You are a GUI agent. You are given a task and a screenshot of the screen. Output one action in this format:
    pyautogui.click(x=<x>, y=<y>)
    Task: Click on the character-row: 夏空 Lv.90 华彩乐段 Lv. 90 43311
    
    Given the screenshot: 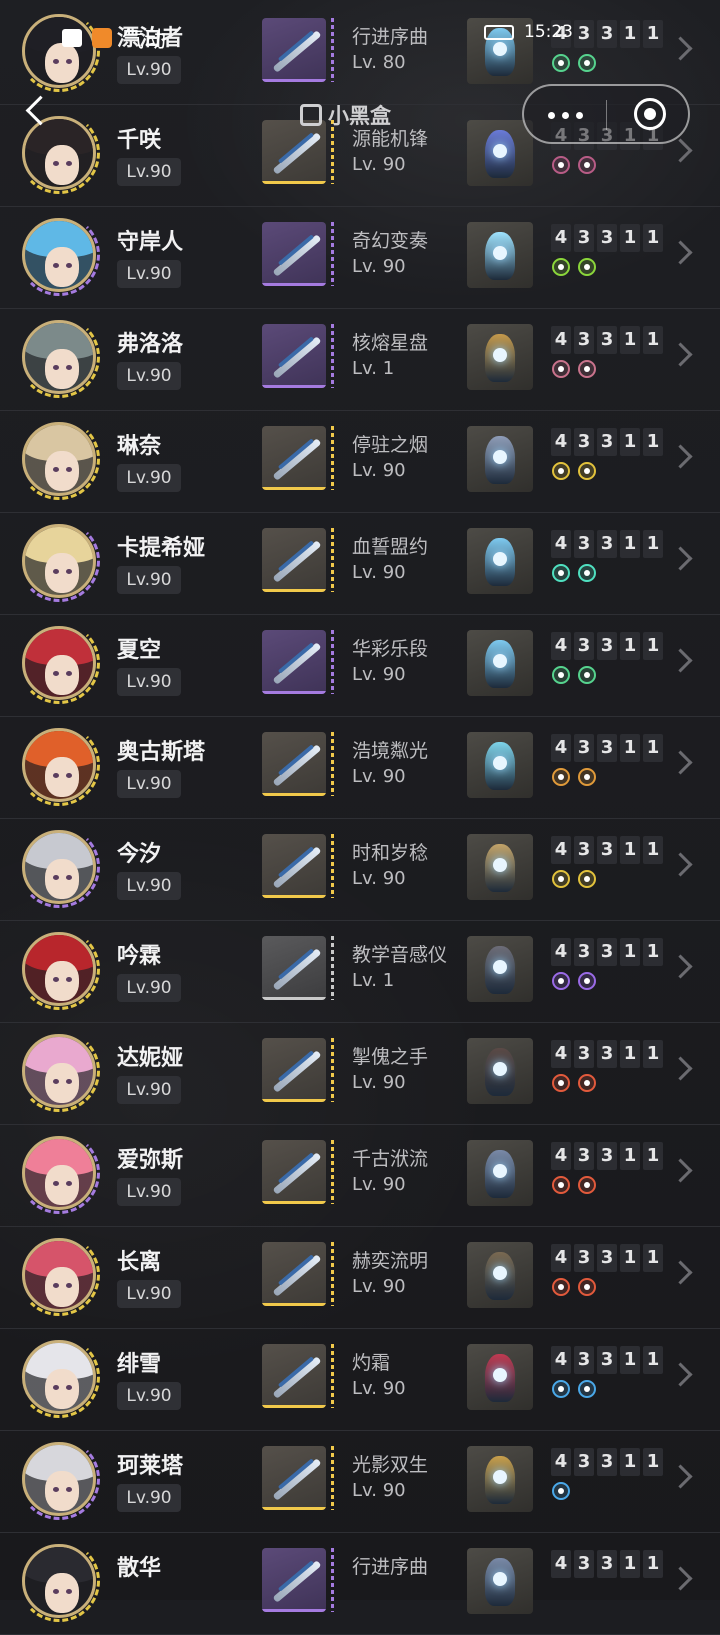 What is the action you would take?
    pyautogui.click(x=360, y=664)
    